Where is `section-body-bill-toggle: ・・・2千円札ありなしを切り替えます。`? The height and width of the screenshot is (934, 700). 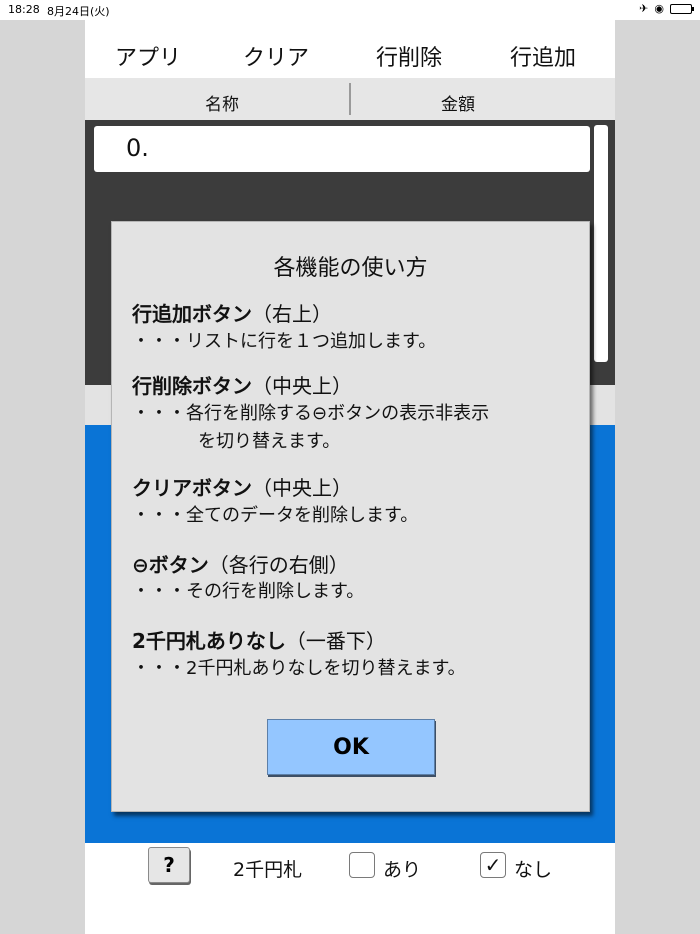 section-body-bill-toggle: ・・・2千円札ありなしを切り替えます。 is located at coordinates (299, 669).